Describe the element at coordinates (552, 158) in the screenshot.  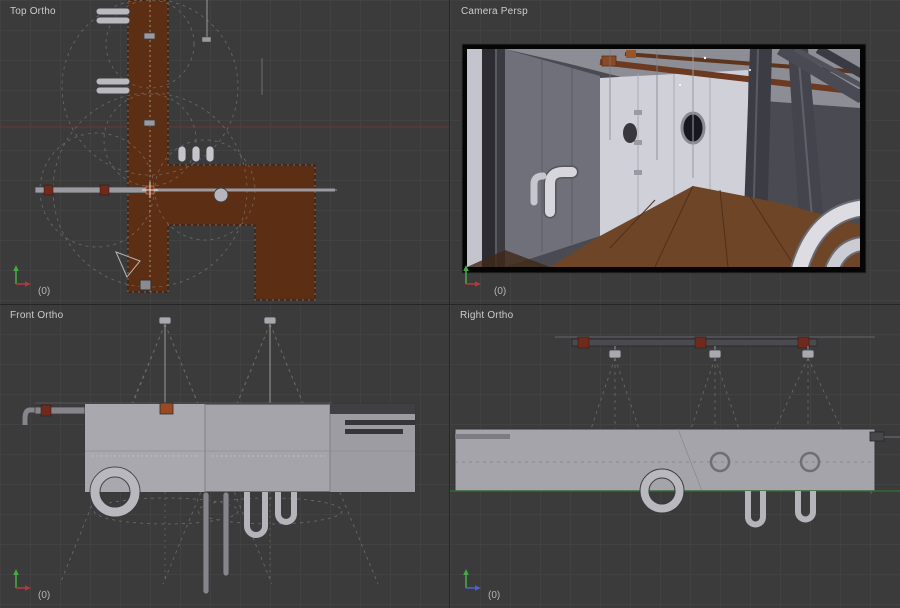
I see `render-left-wall` at that location.